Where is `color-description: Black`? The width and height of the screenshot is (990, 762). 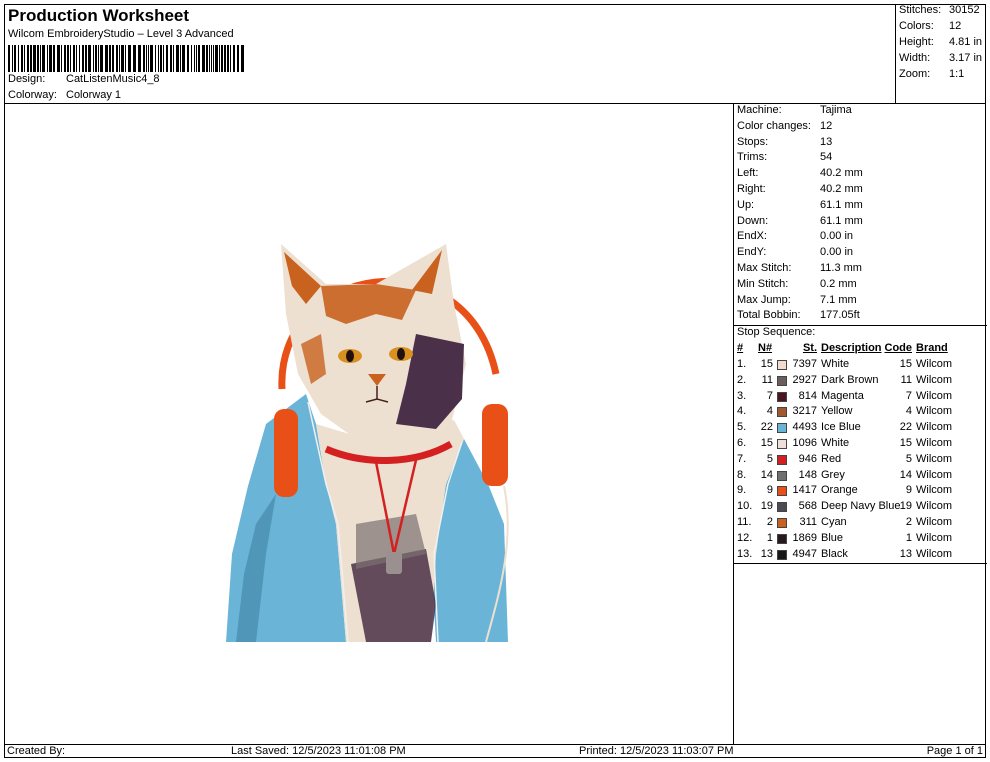 color-description: Black is located at coordinates (834, 553).